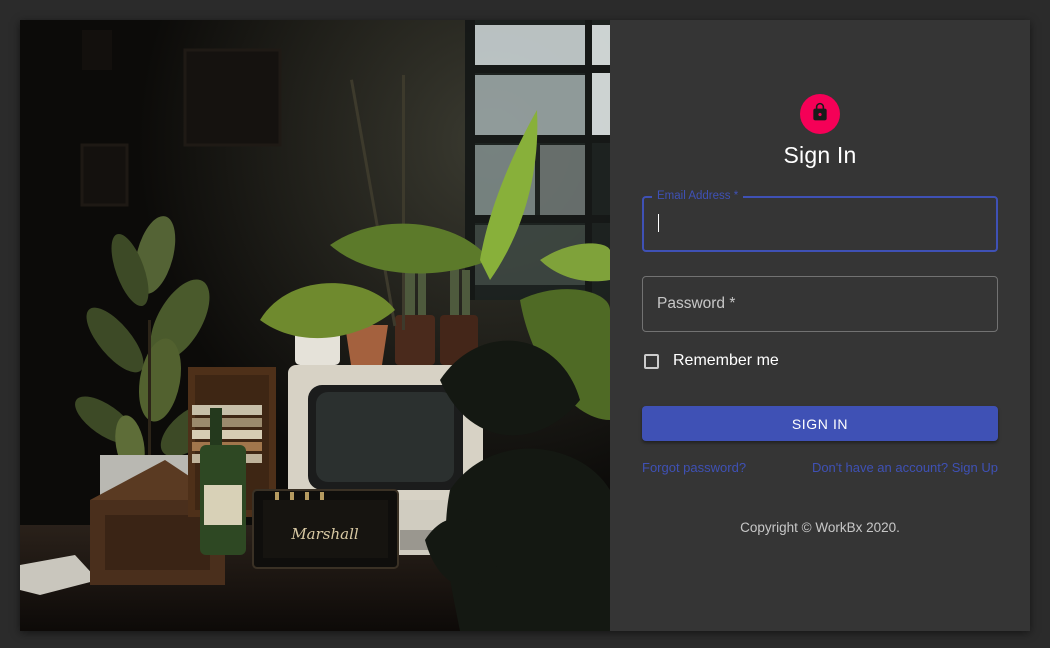 The height and width of the screenshot is (648, 1050). What do you see at coordinates (694, 467) in the screenshot?
I see `forgot-password-link: Forgot password?` at bounding box center [694, 467].